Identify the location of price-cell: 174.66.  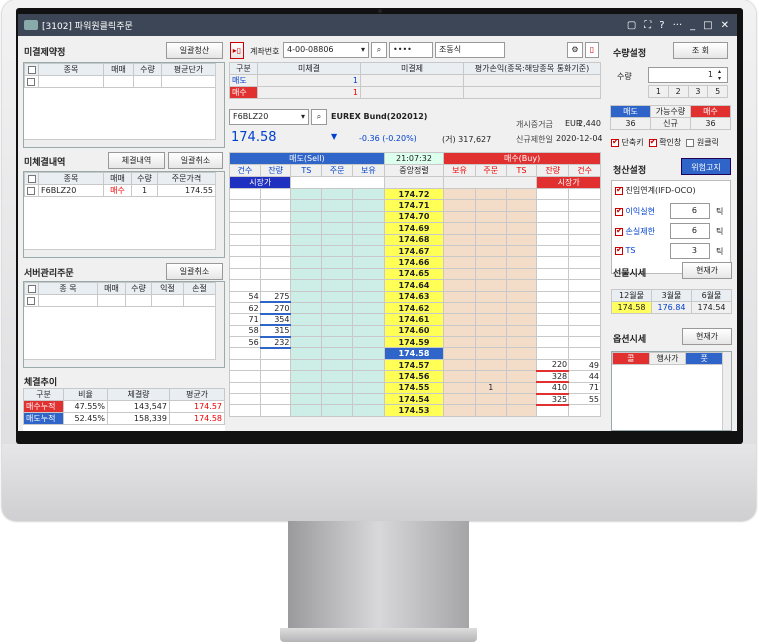
(414, 262).